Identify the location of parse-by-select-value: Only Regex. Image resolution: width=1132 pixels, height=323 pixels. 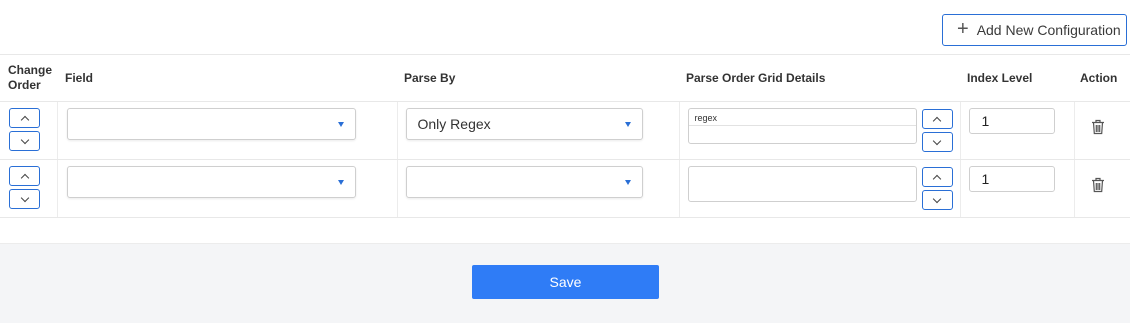
(454, 124).